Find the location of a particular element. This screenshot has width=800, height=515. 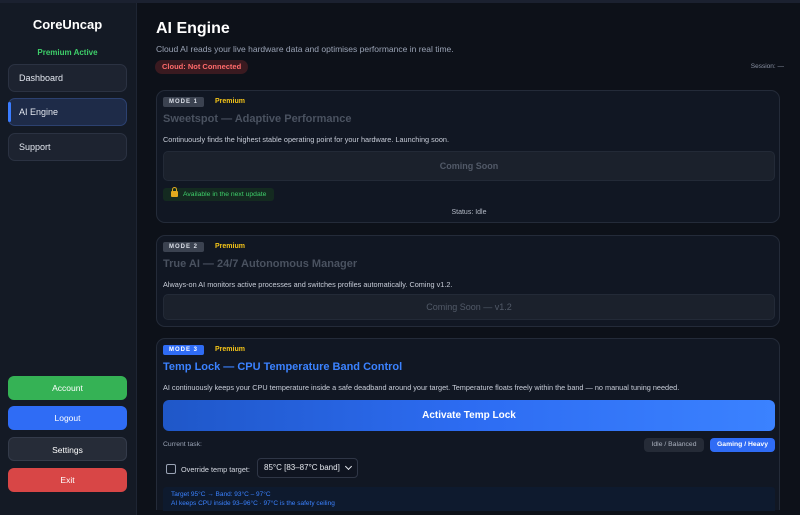

override-checkbox is located at coordinates (171, 469).